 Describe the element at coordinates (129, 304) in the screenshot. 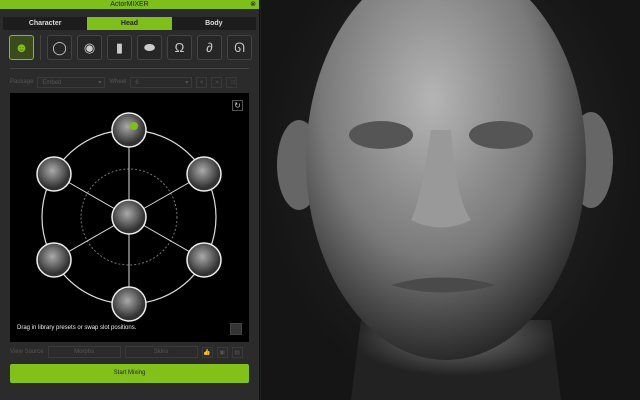

I see `slot-bottom` at that location.